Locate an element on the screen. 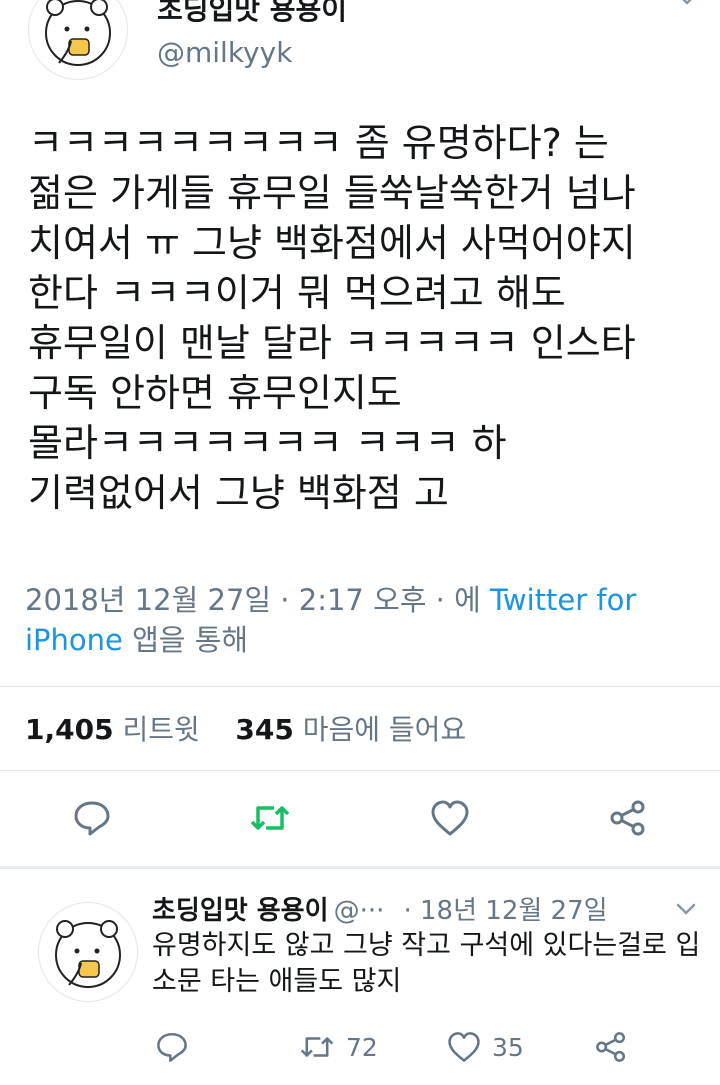 This screenshot has height=1085, width=720. retweet-count: 1,405 is located at coordinates (69, 729).